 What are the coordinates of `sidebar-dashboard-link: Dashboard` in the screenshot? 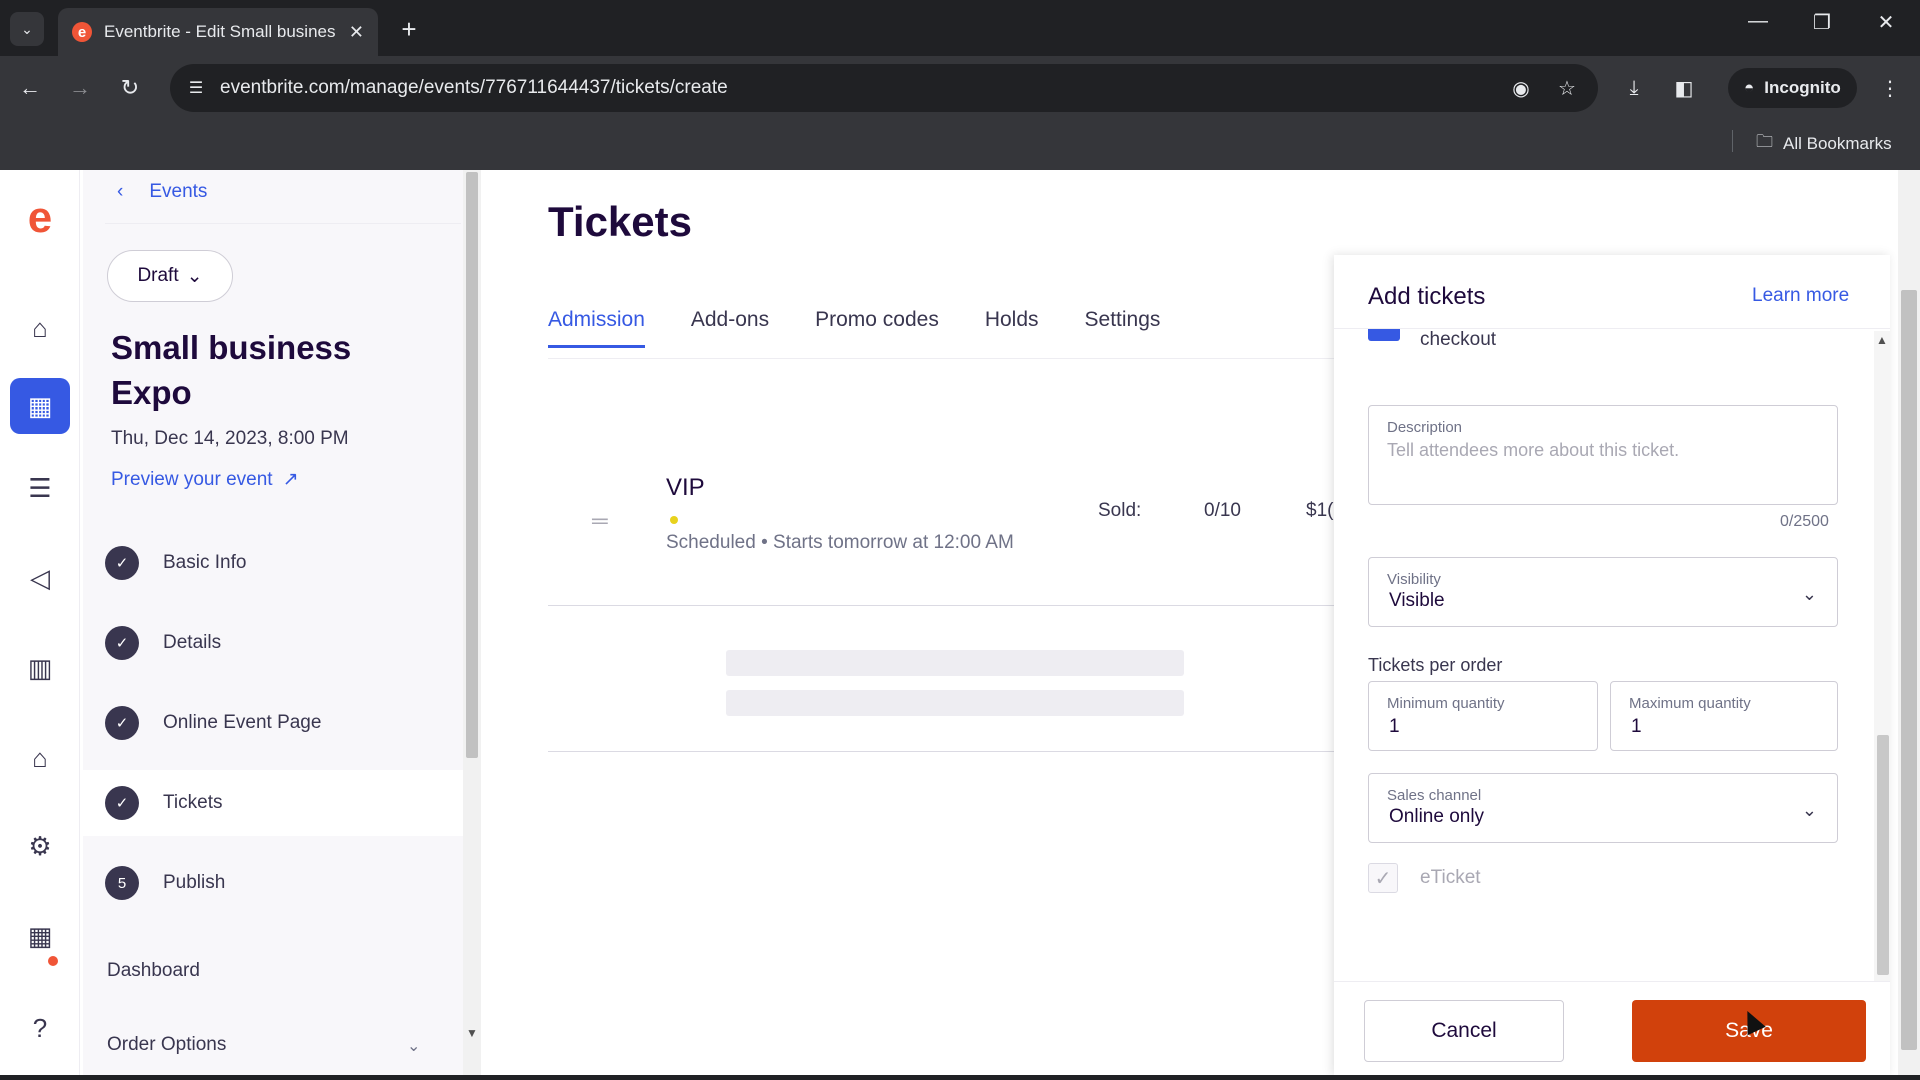 It's located at (153, 971).